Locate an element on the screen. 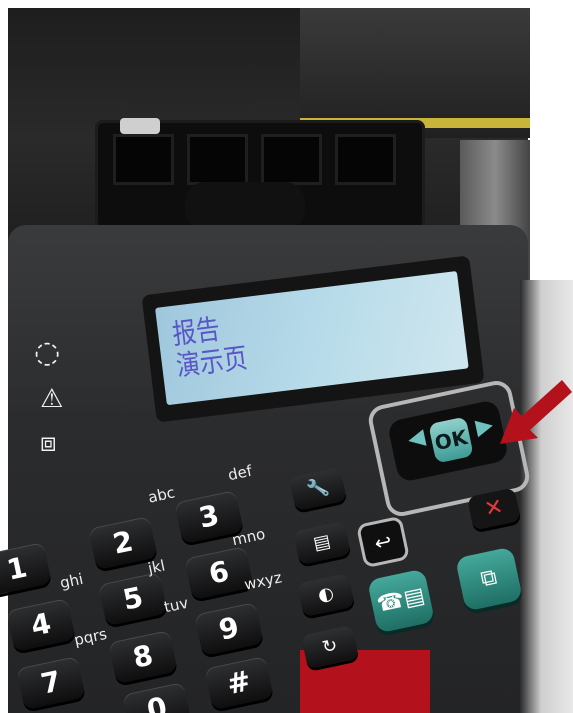  hinge-tab is located at coordinates (245, 206).